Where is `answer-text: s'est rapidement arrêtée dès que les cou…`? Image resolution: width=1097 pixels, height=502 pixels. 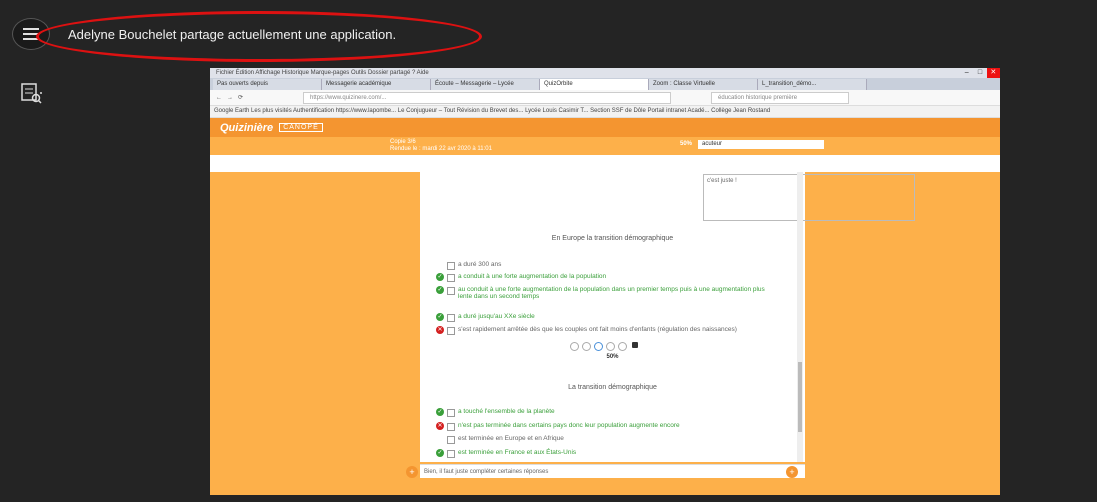 answer-text: s'est rapidement arrêtée dès que les cou… is located at coordinates (597, 329).